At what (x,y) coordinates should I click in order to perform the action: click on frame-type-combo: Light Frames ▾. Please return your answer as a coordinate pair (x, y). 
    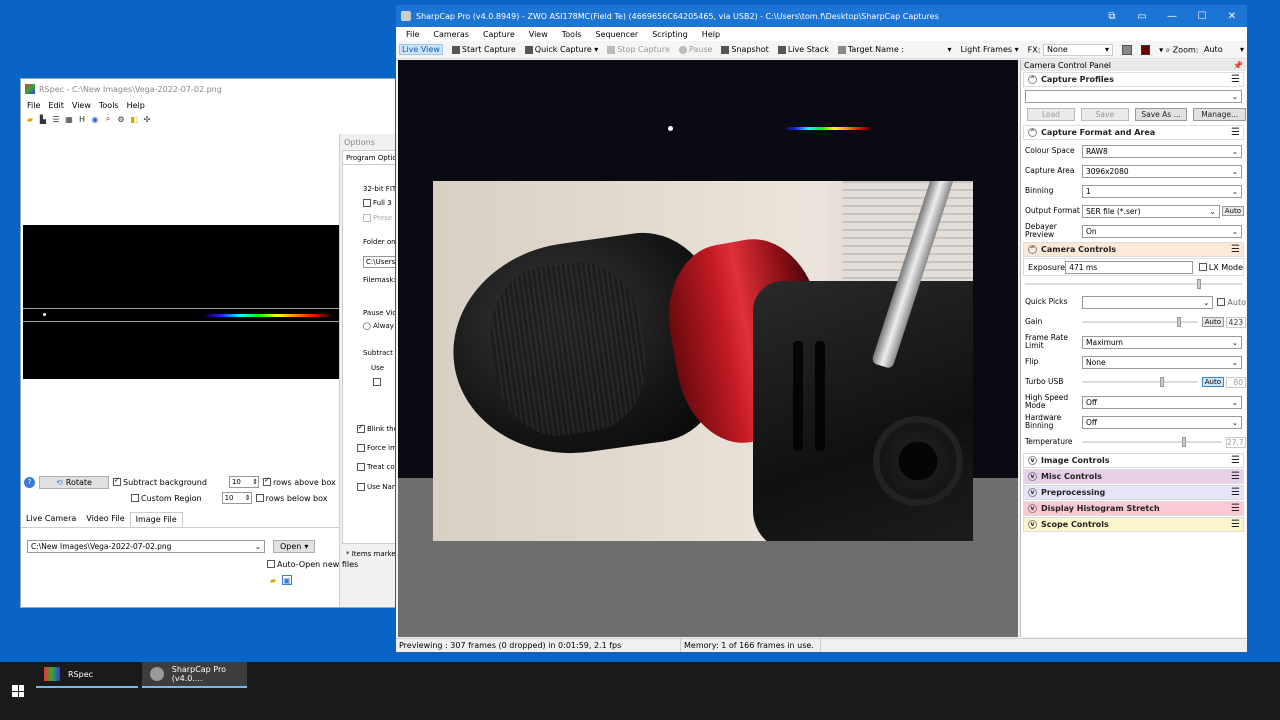
    Looking at the image, I should click on (989, 49).